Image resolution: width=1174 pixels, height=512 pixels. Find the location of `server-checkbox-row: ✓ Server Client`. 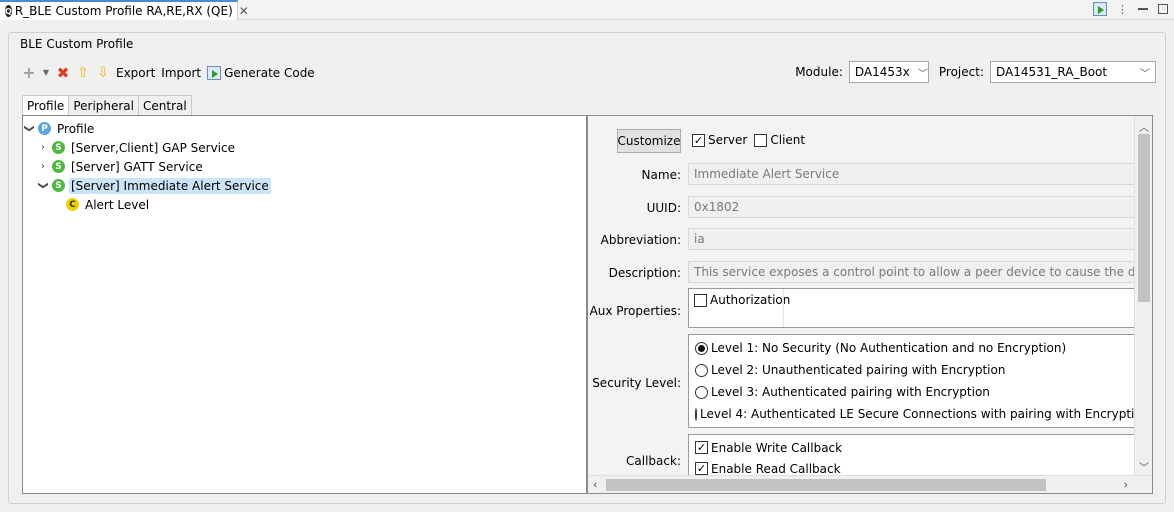

server-checkbox-row: ✓ Server Client is located at coordinates (748, 140).